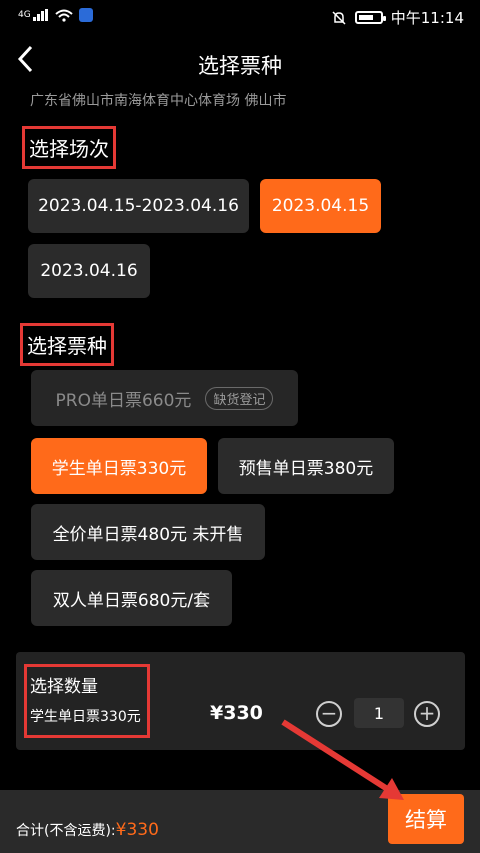  Describe the element at coordinates (119, 466) in the screenshot. I see `ticket-option-student: 学生单日票330元` at that location.